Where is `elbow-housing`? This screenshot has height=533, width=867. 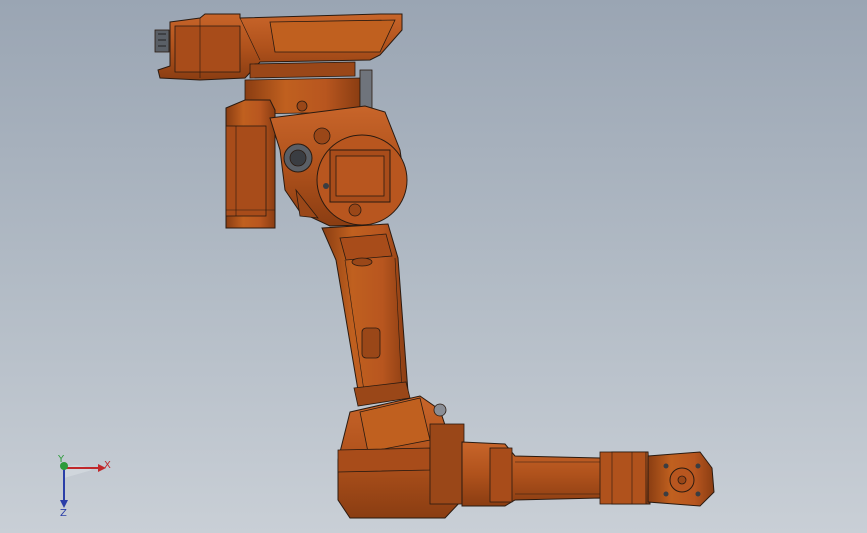
elbow-housing is located at coordinates (401, 457).